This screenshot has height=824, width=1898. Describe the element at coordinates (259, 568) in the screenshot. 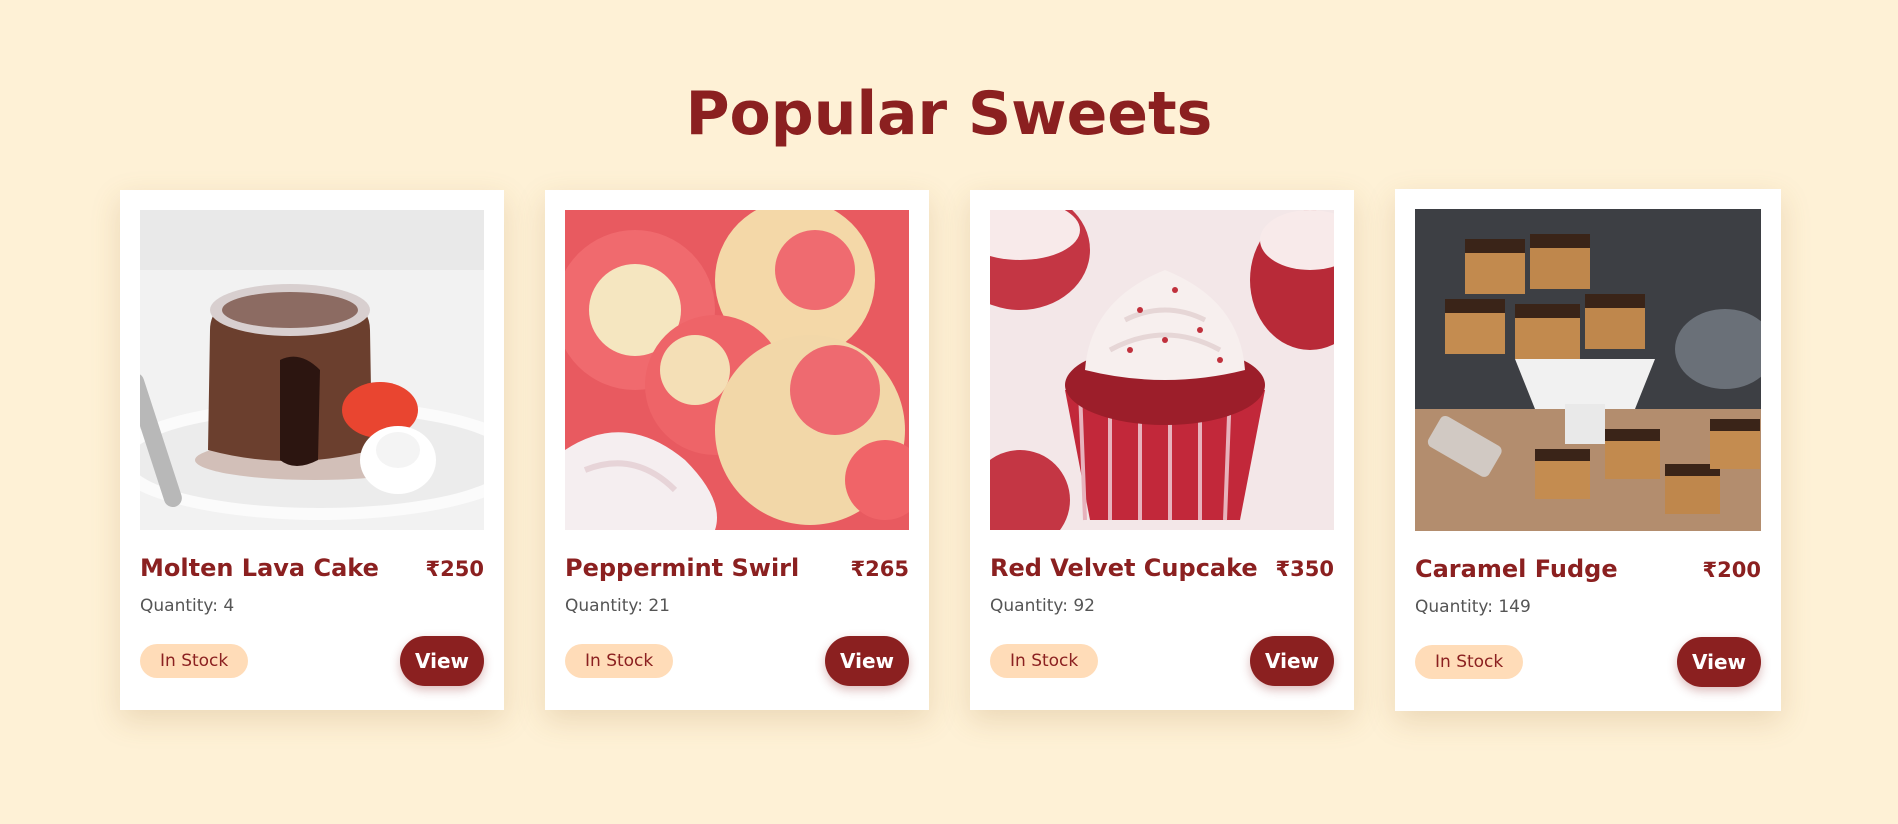

I see `product-name: Molten Lava Cake` at that location.